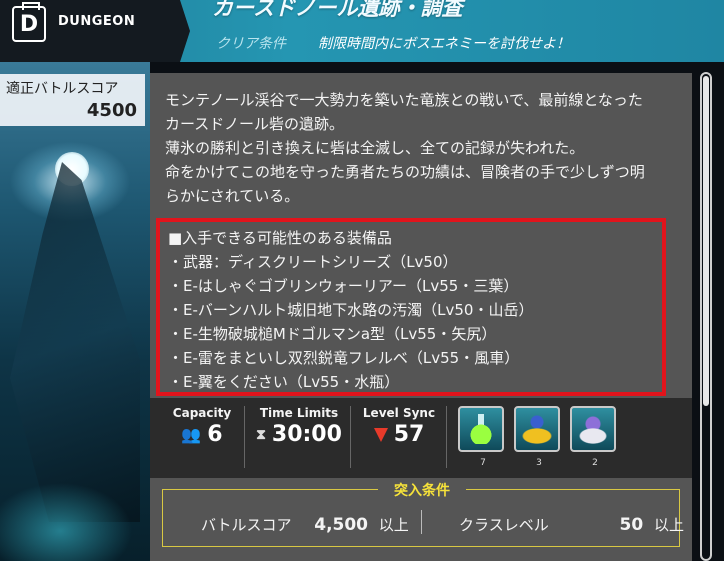 The image size is (724, 561). Describe the element at coordinates (706, 241) in the screenshot. I see `scrollbar-thumb` at that location.